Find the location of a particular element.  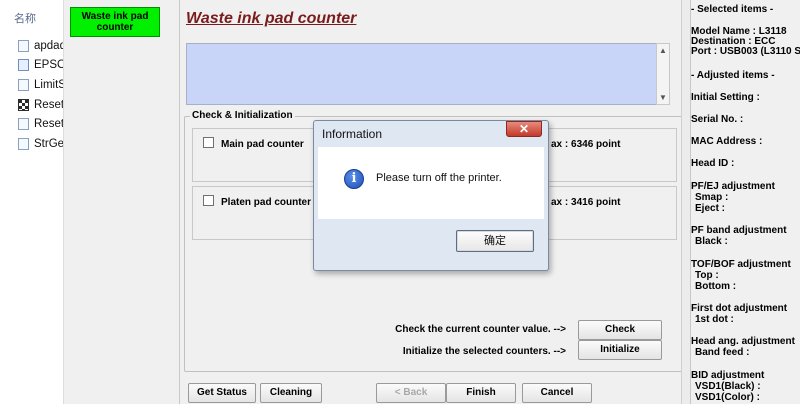

adjusted-item: Black : is located at coordinates (711, 241).